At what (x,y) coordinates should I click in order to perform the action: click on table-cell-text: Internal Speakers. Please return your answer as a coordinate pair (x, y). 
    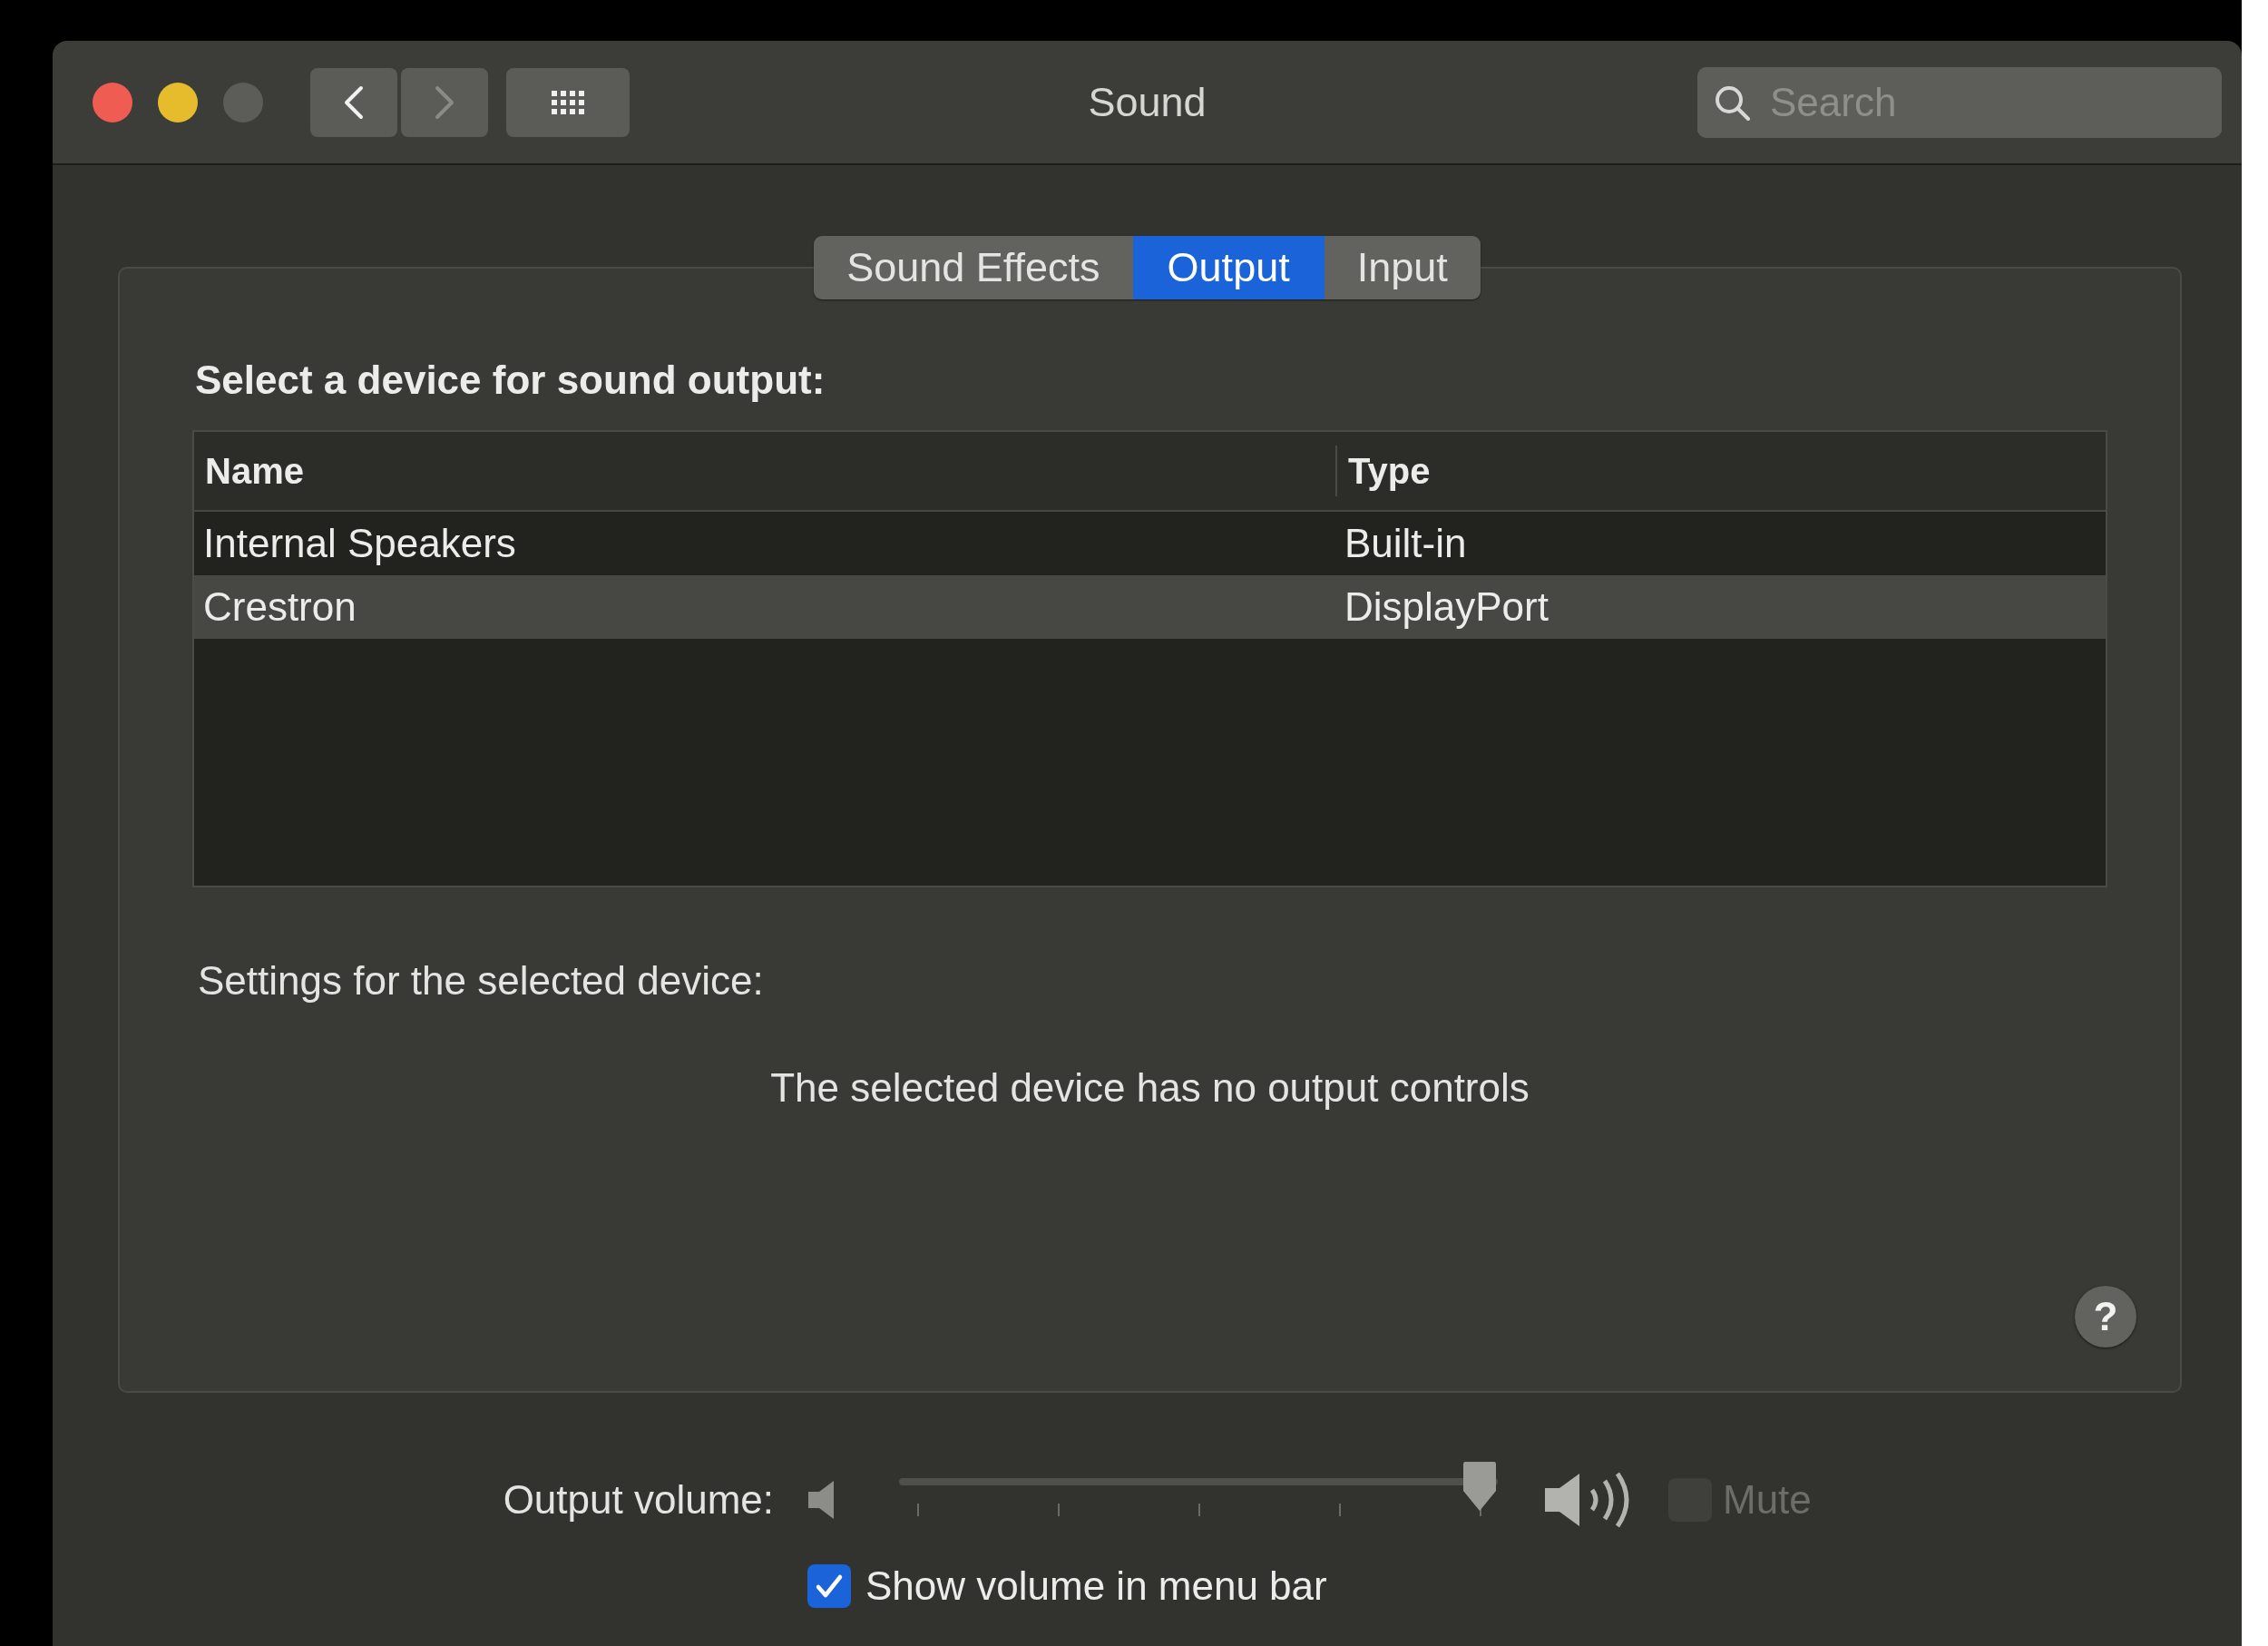
    Looking at the image, I should click on (360, 544).